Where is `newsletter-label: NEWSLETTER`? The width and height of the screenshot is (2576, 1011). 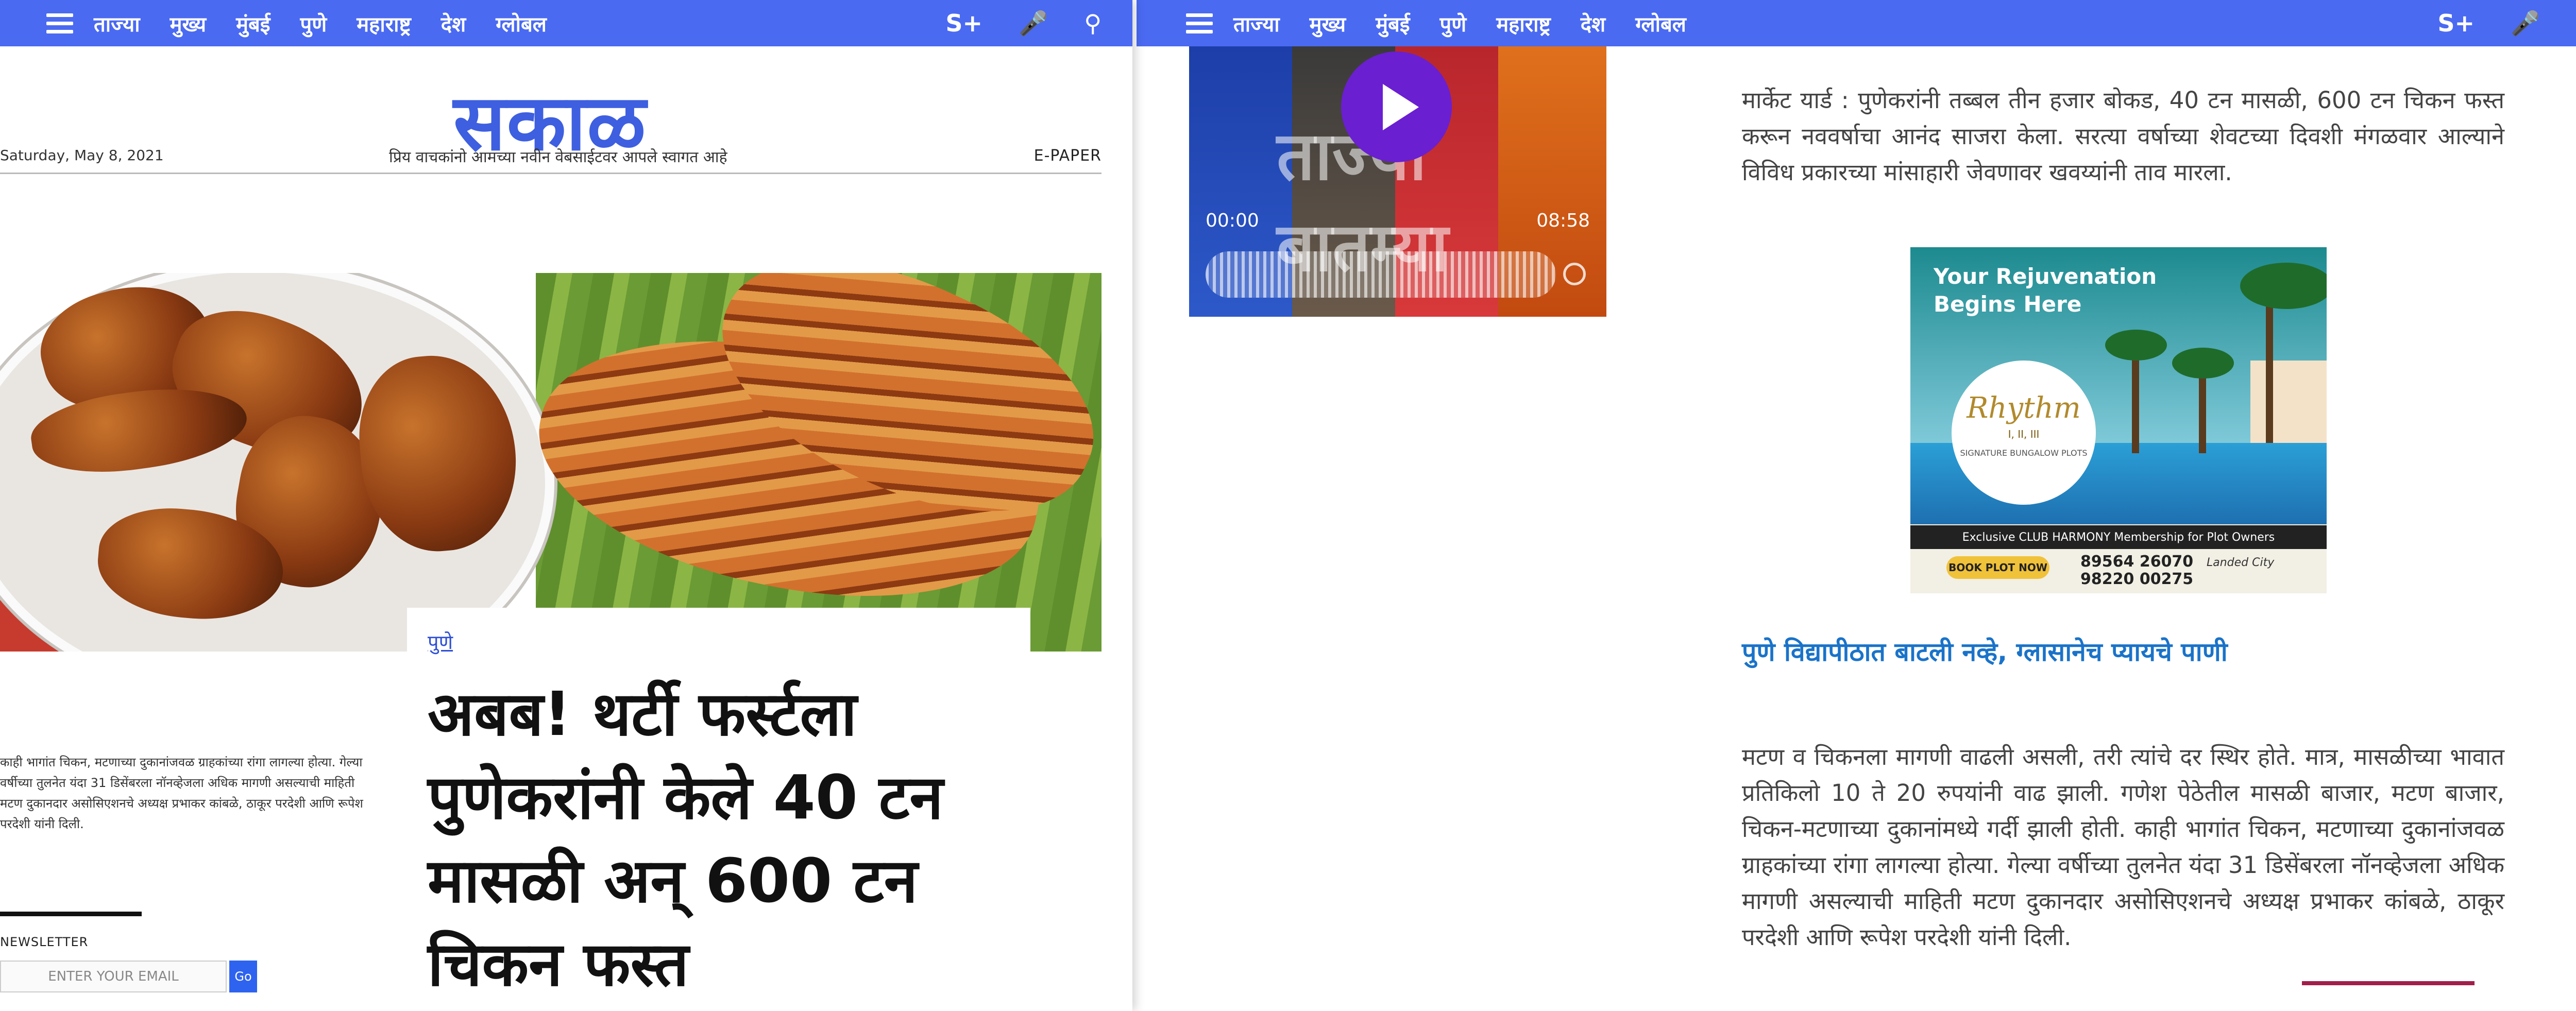 newsletter-label: NEWSLETTER is located at coordinates (44, 942).